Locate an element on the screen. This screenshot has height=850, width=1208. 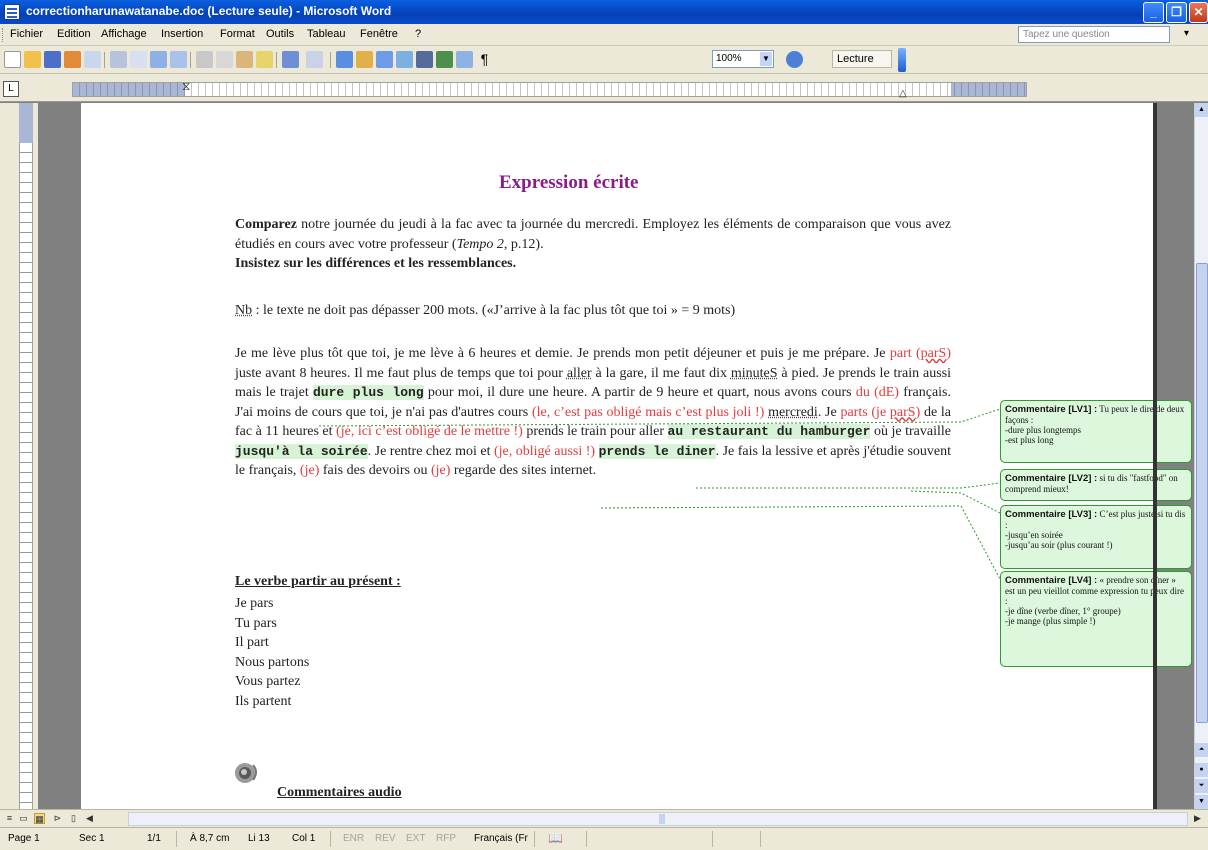
help-icon is located at coordinates (794, 59).